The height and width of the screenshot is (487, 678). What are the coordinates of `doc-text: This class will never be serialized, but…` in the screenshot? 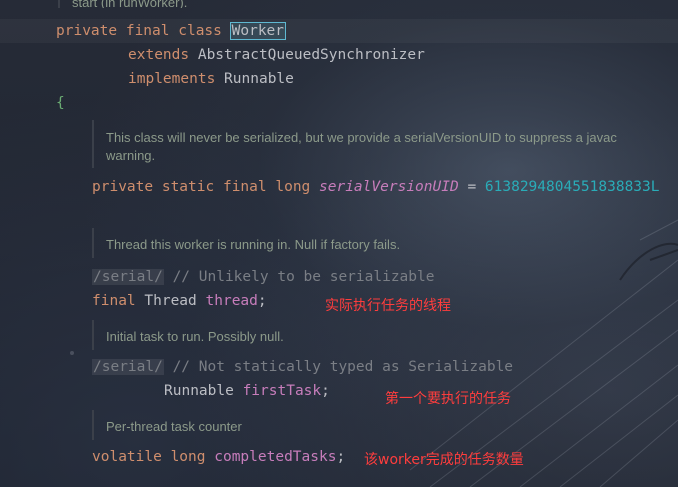 It's located at (361, 146).